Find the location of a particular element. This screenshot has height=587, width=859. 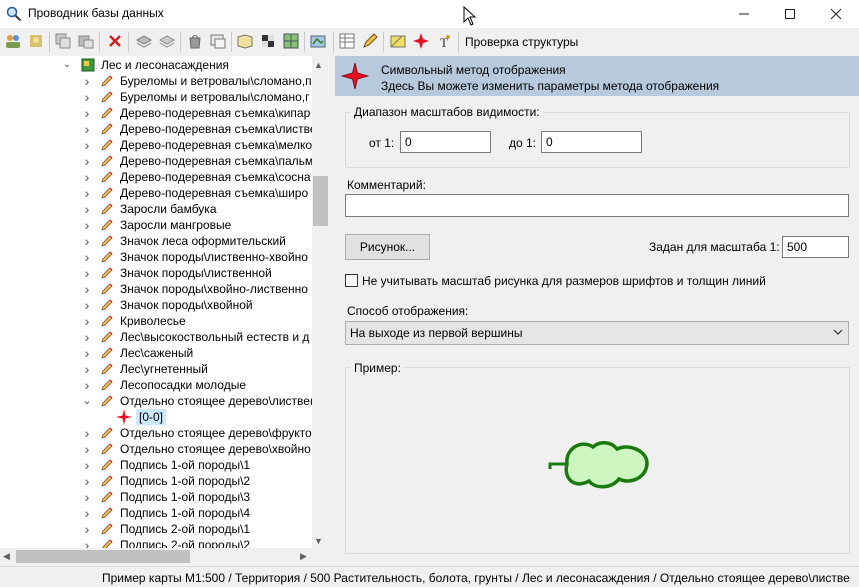

tree-row: › Подпись 2-ой породы\1 is located at coordinates (156, 529).